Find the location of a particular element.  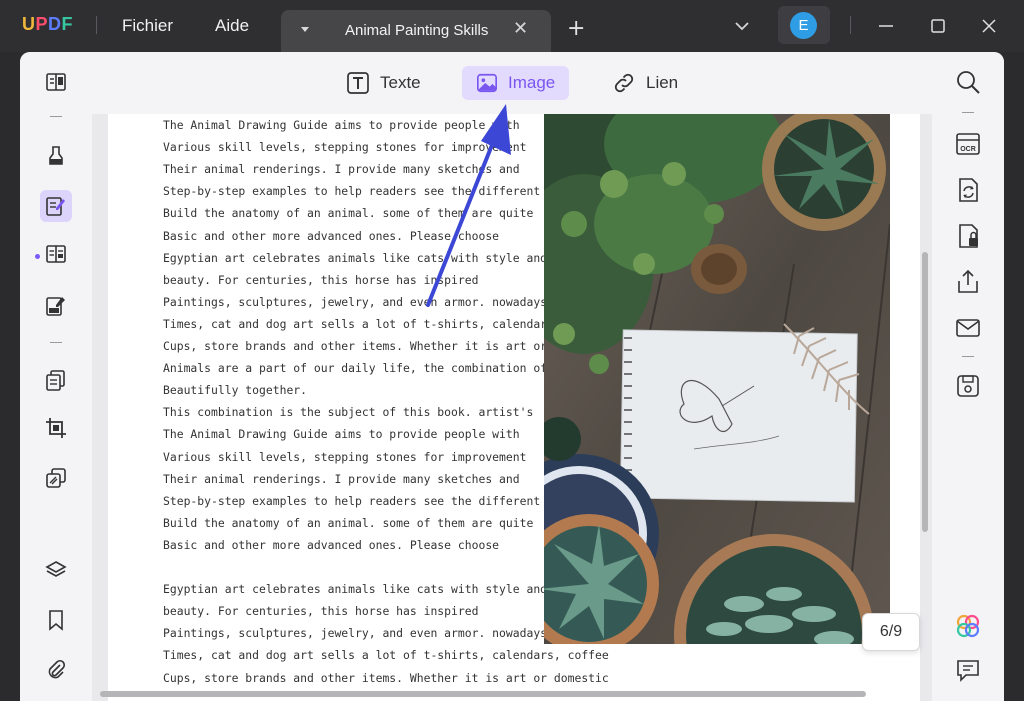

paperclip-icon is located at coordinates (57, 669).